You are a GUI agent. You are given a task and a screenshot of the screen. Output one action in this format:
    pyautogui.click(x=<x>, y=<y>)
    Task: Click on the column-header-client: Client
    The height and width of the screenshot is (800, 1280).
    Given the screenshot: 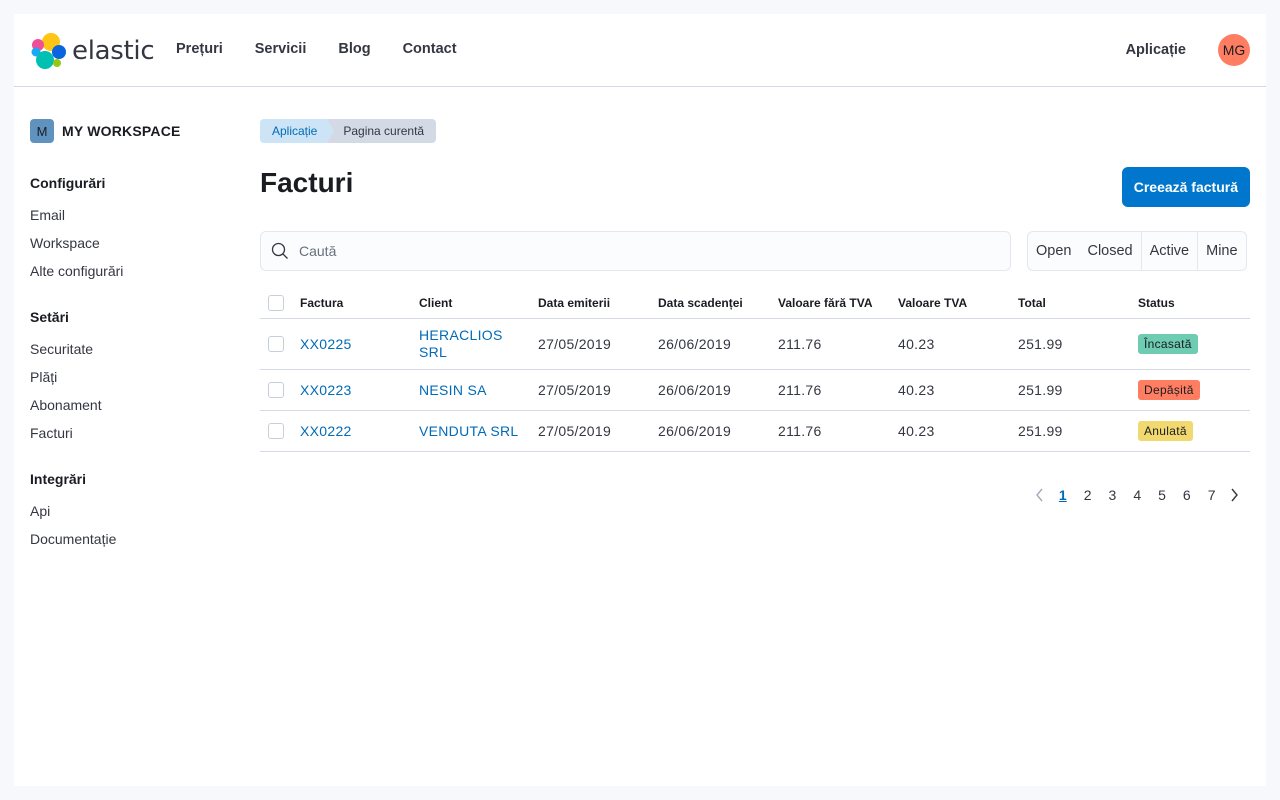 What is the action you would take?
    pyautogui.click(x=478, y=303)
    